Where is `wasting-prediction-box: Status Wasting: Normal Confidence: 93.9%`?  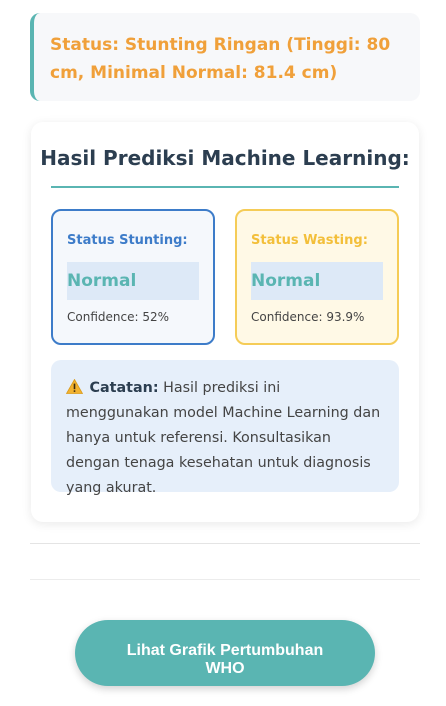
wasting-prediction-box: Status Wasting: Normal Confidence: 93.9% is located at coordinates (317, 277).